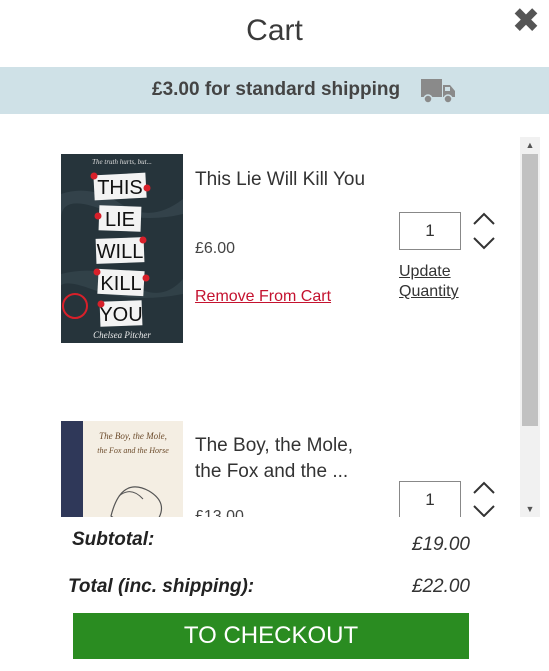  I want to click on total-label: Total (inc. shipping):, so click(161, 586).